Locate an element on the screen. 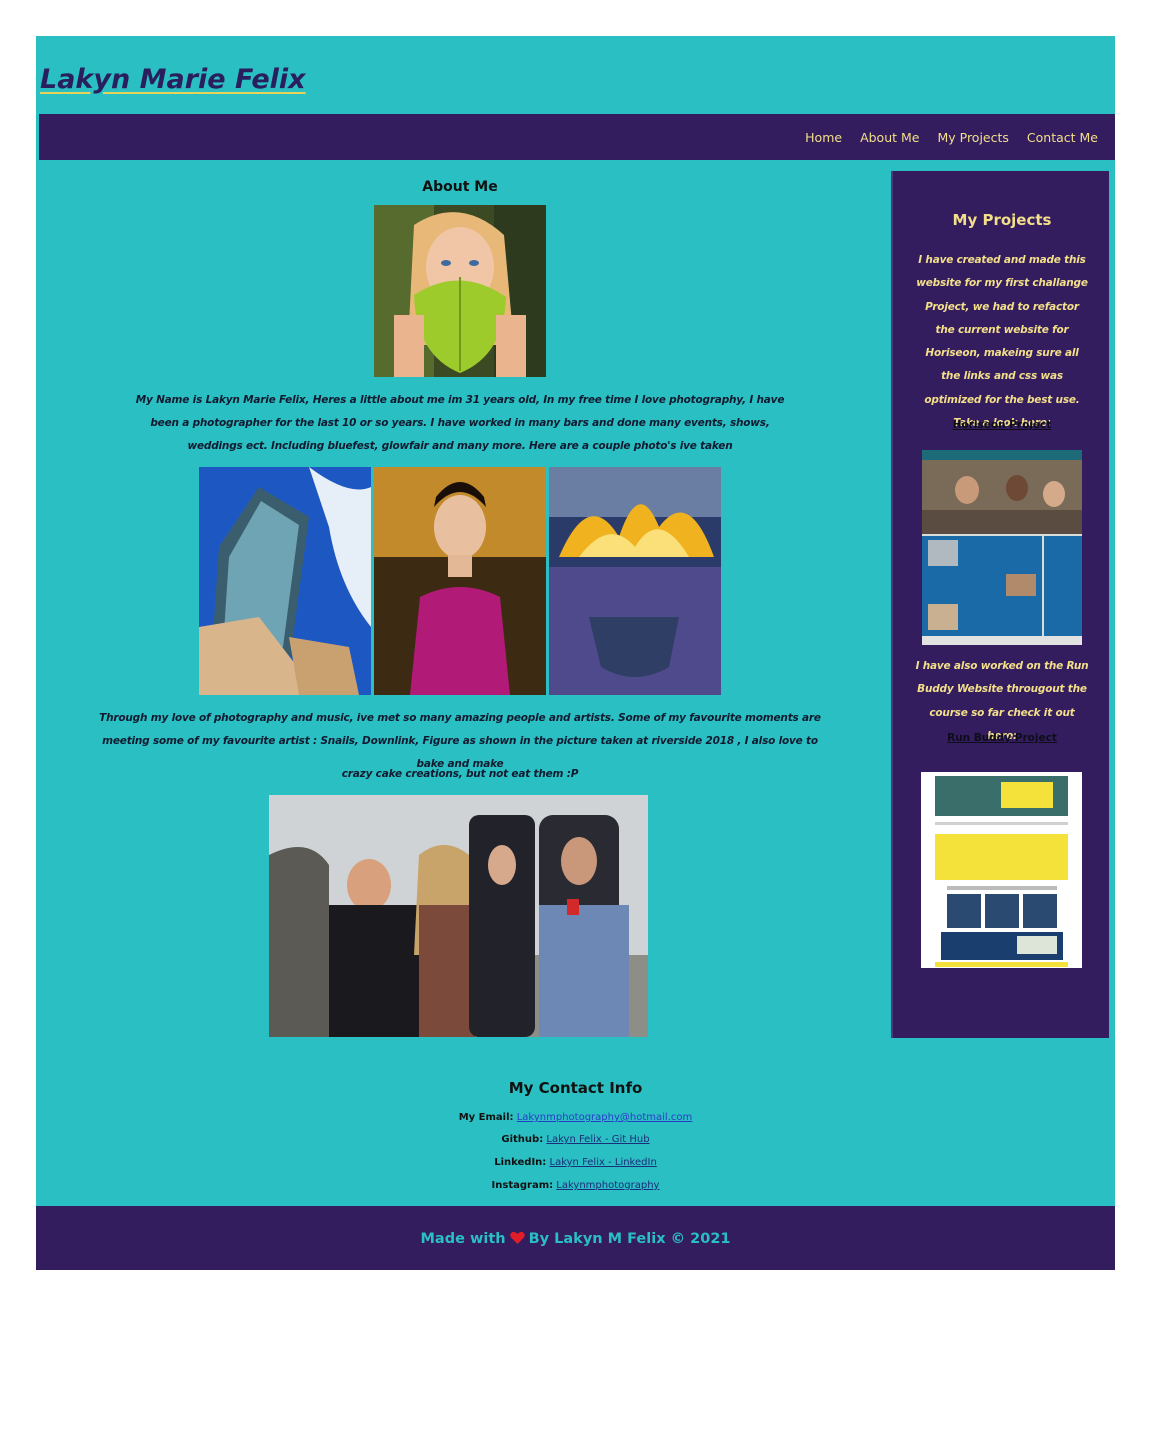 This screenshot has height=1440, width=1151. footer: Made with By Lakyn M Felix © 2021 is located at coordinates (575, 1238).